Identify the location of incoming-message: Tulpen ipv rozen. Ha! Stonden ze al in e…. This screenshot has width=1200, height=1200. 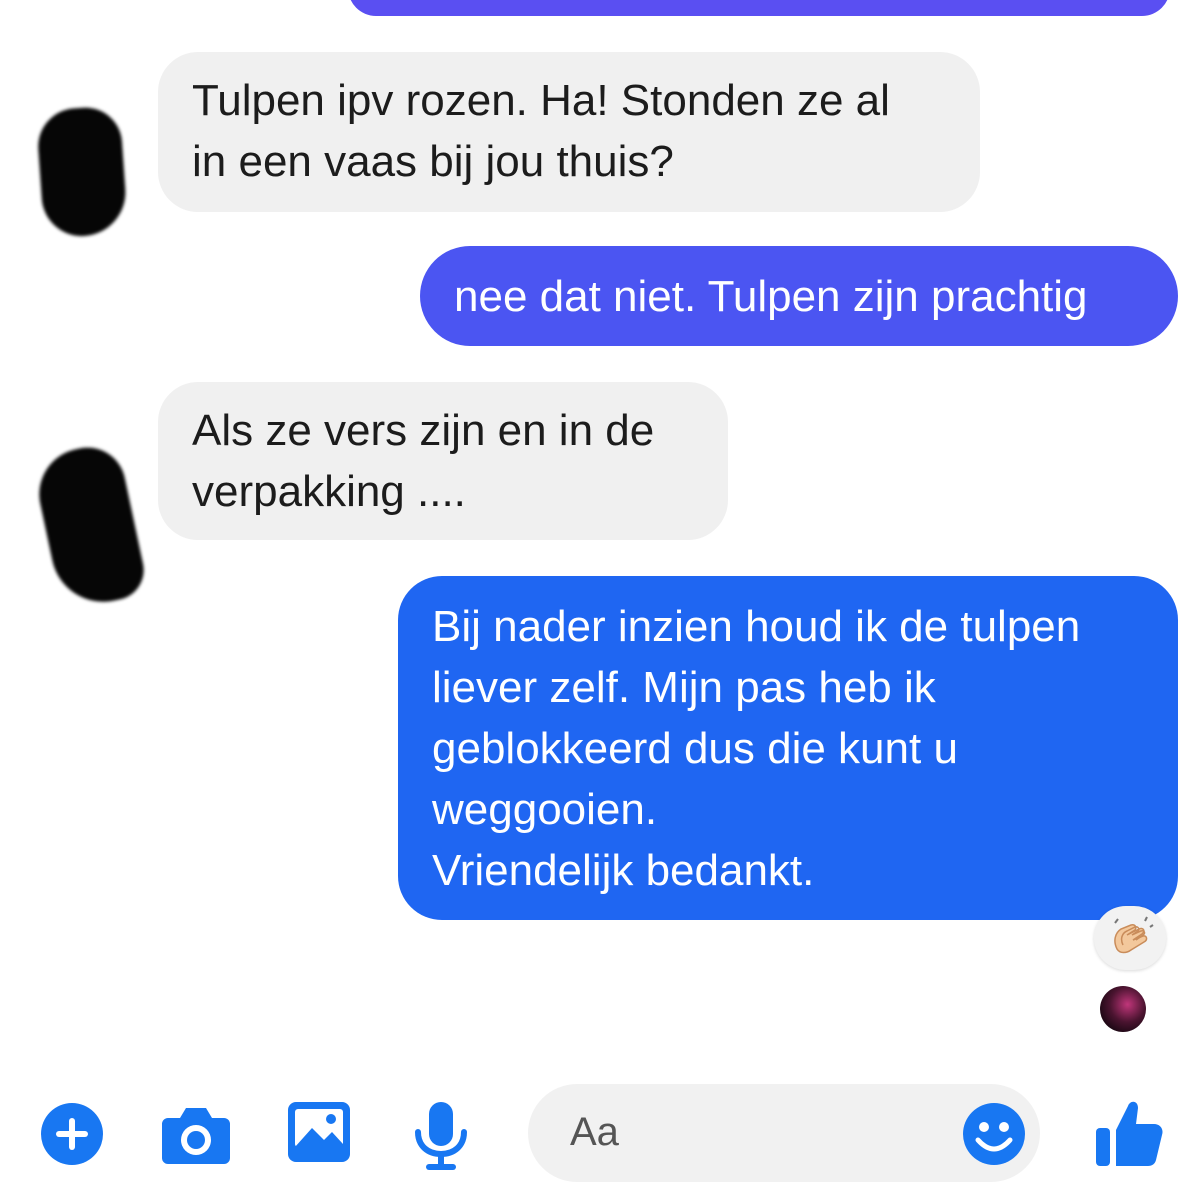
(569, 132).